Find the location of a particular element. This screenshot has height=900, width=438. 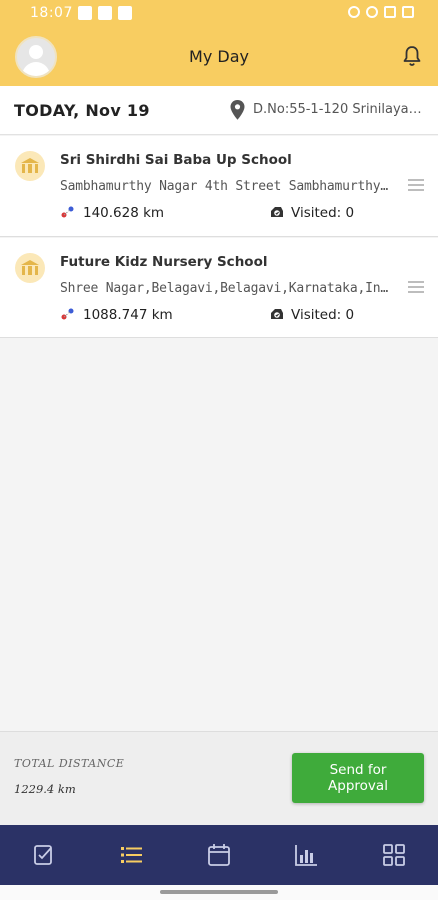

bell-icon is located at coordinates (412, 56).